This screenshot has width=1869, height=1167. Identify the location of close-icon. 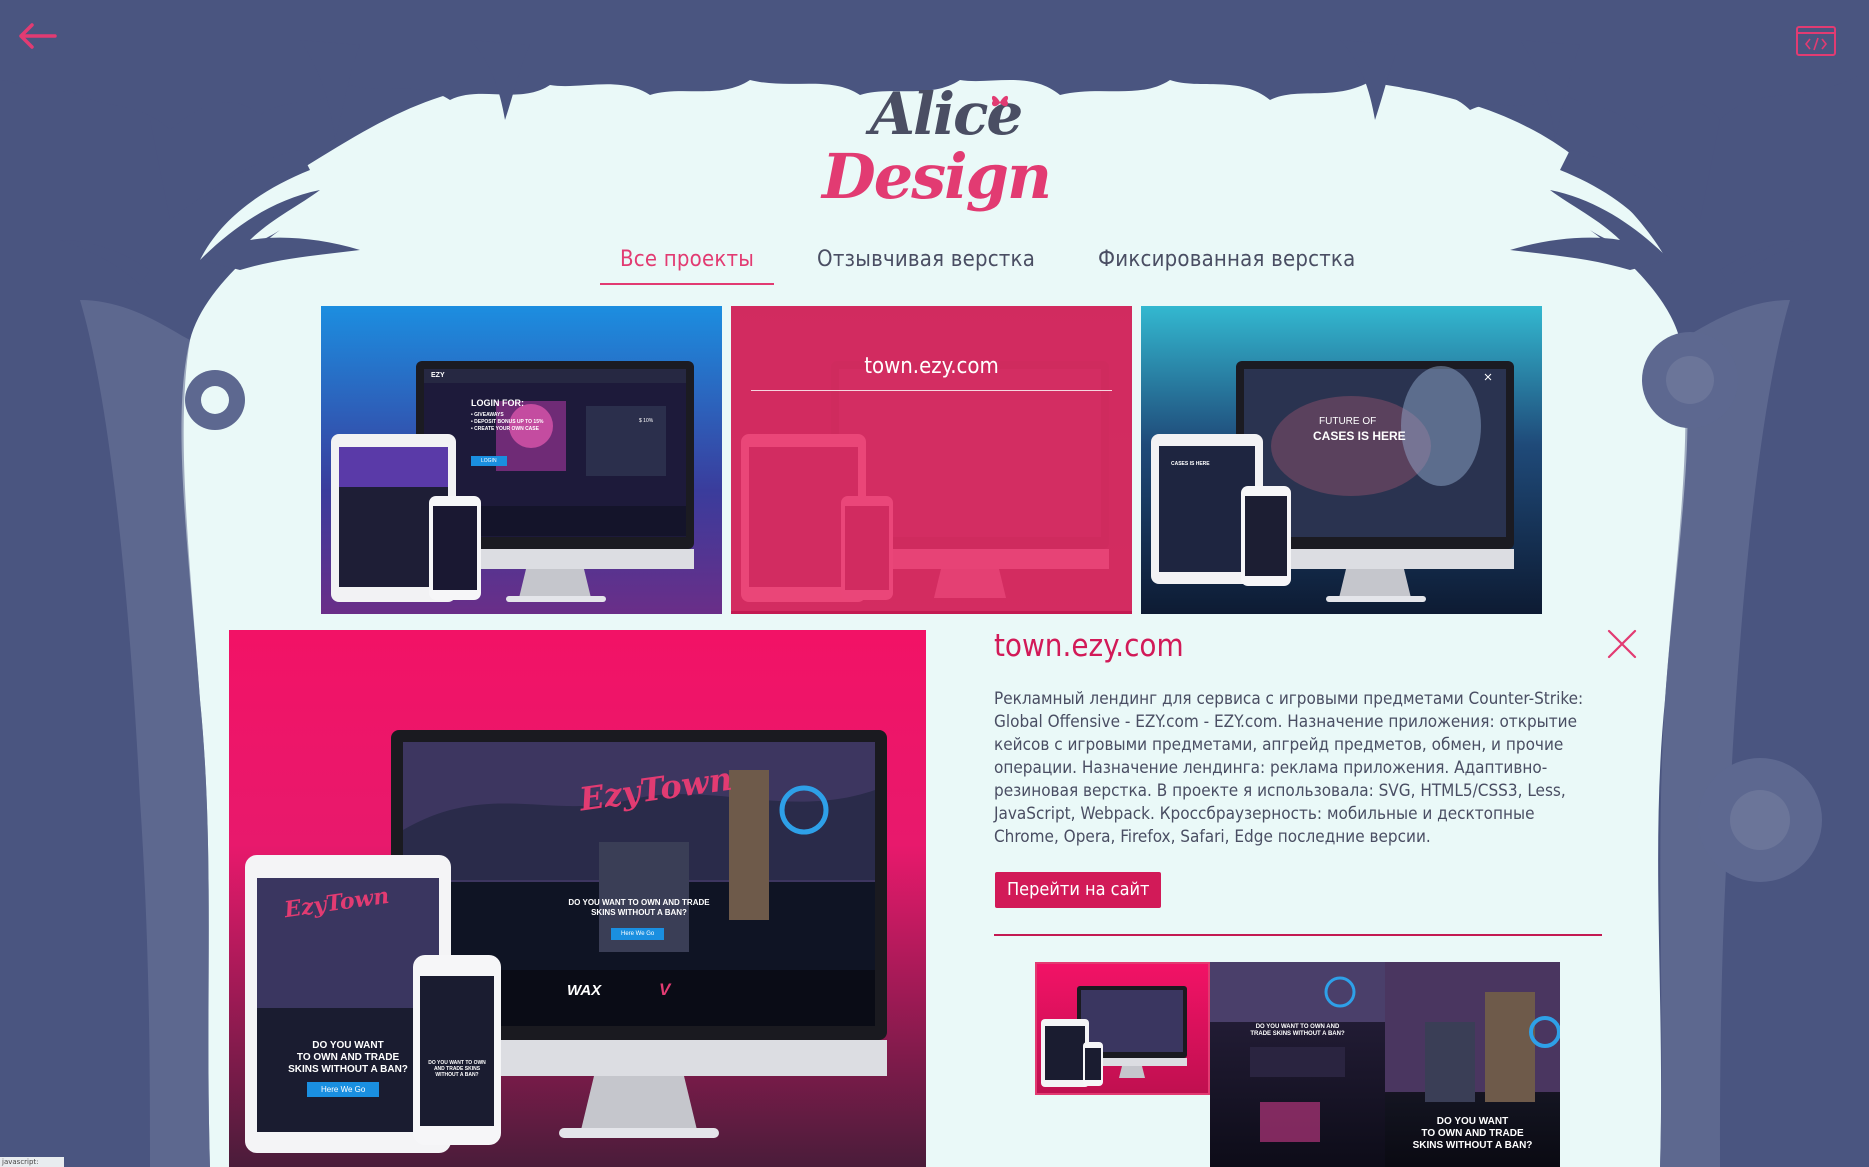
(1622, 644).